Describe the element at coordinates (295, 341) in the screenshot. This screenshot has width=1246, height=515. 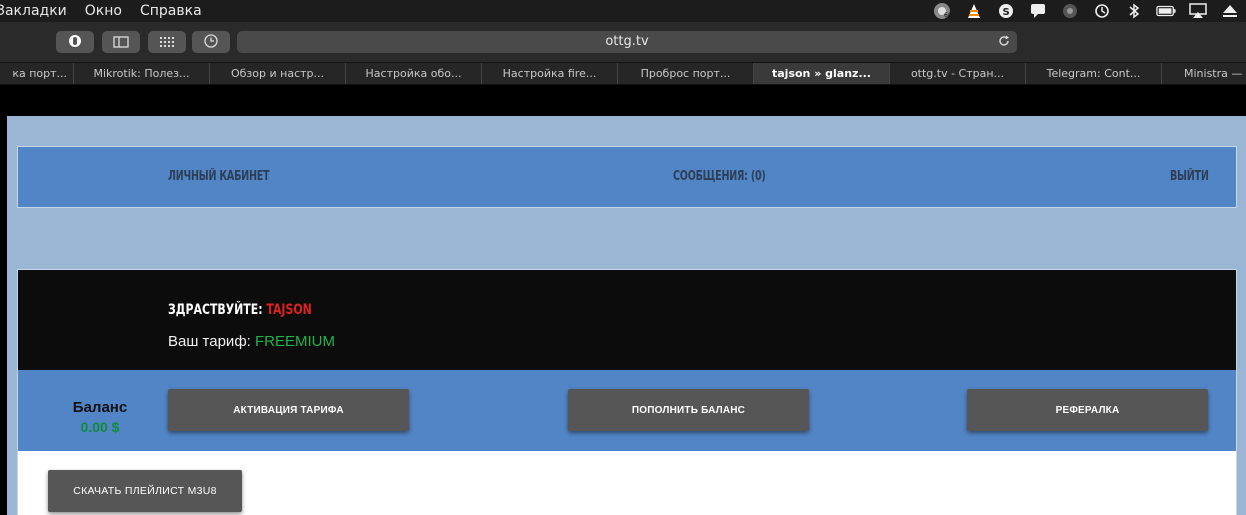
I see `tariff-value: FREEMIUM` at that location.